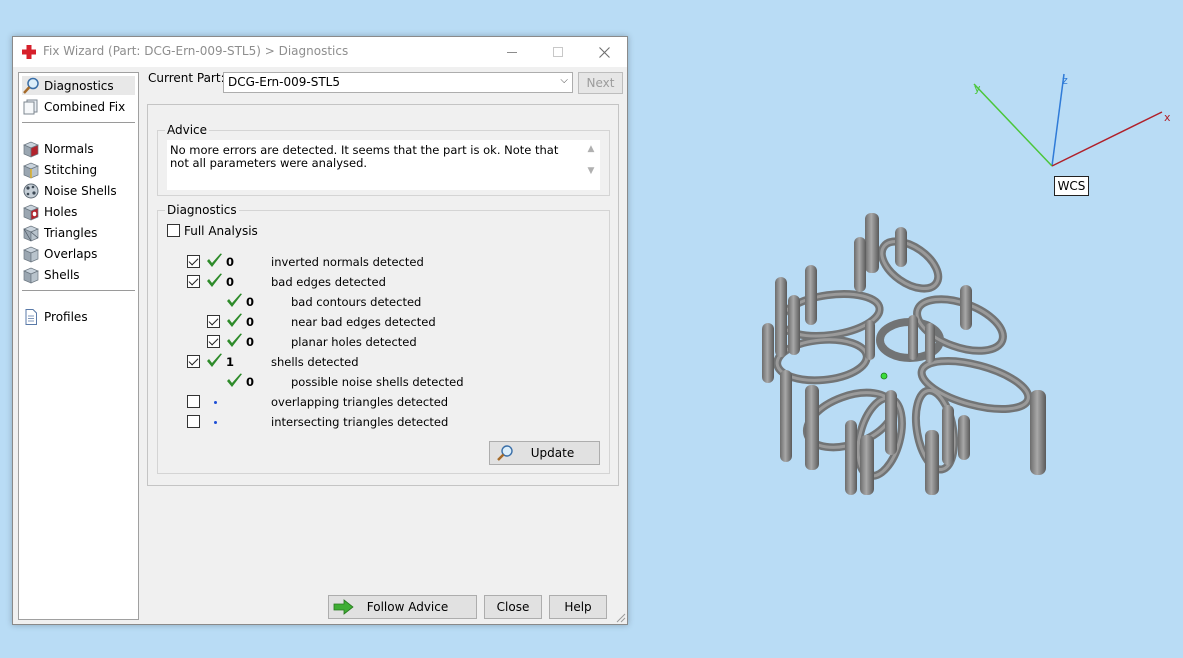 The width and height of the screenshot is (1183, 658). Describe the element at coordinates (187, 130) in the screenshot. I see `advice-title: Advice` at that location.